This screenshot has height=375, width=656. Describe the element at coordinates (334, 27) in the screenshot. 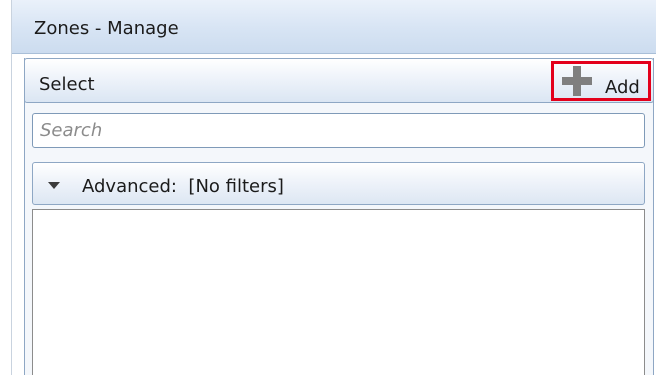

I see `title-bar: Zones - Manage` at that location.